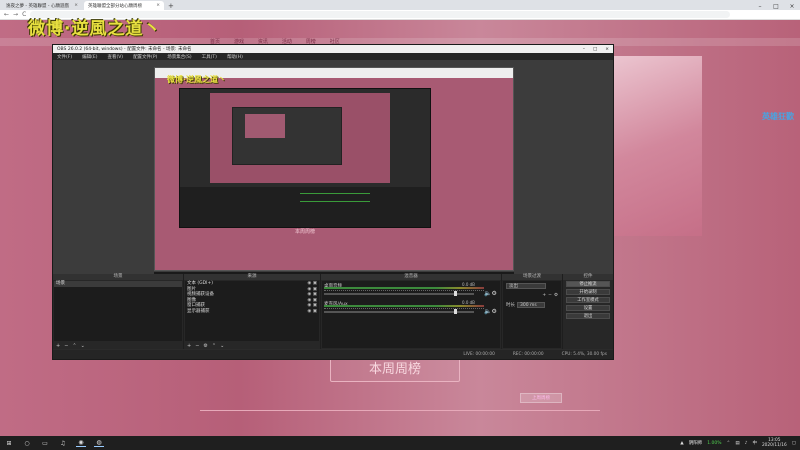  Describe the element at coordinates (24, 14) in the screenshot. I see `reload-icon: C` at that location.